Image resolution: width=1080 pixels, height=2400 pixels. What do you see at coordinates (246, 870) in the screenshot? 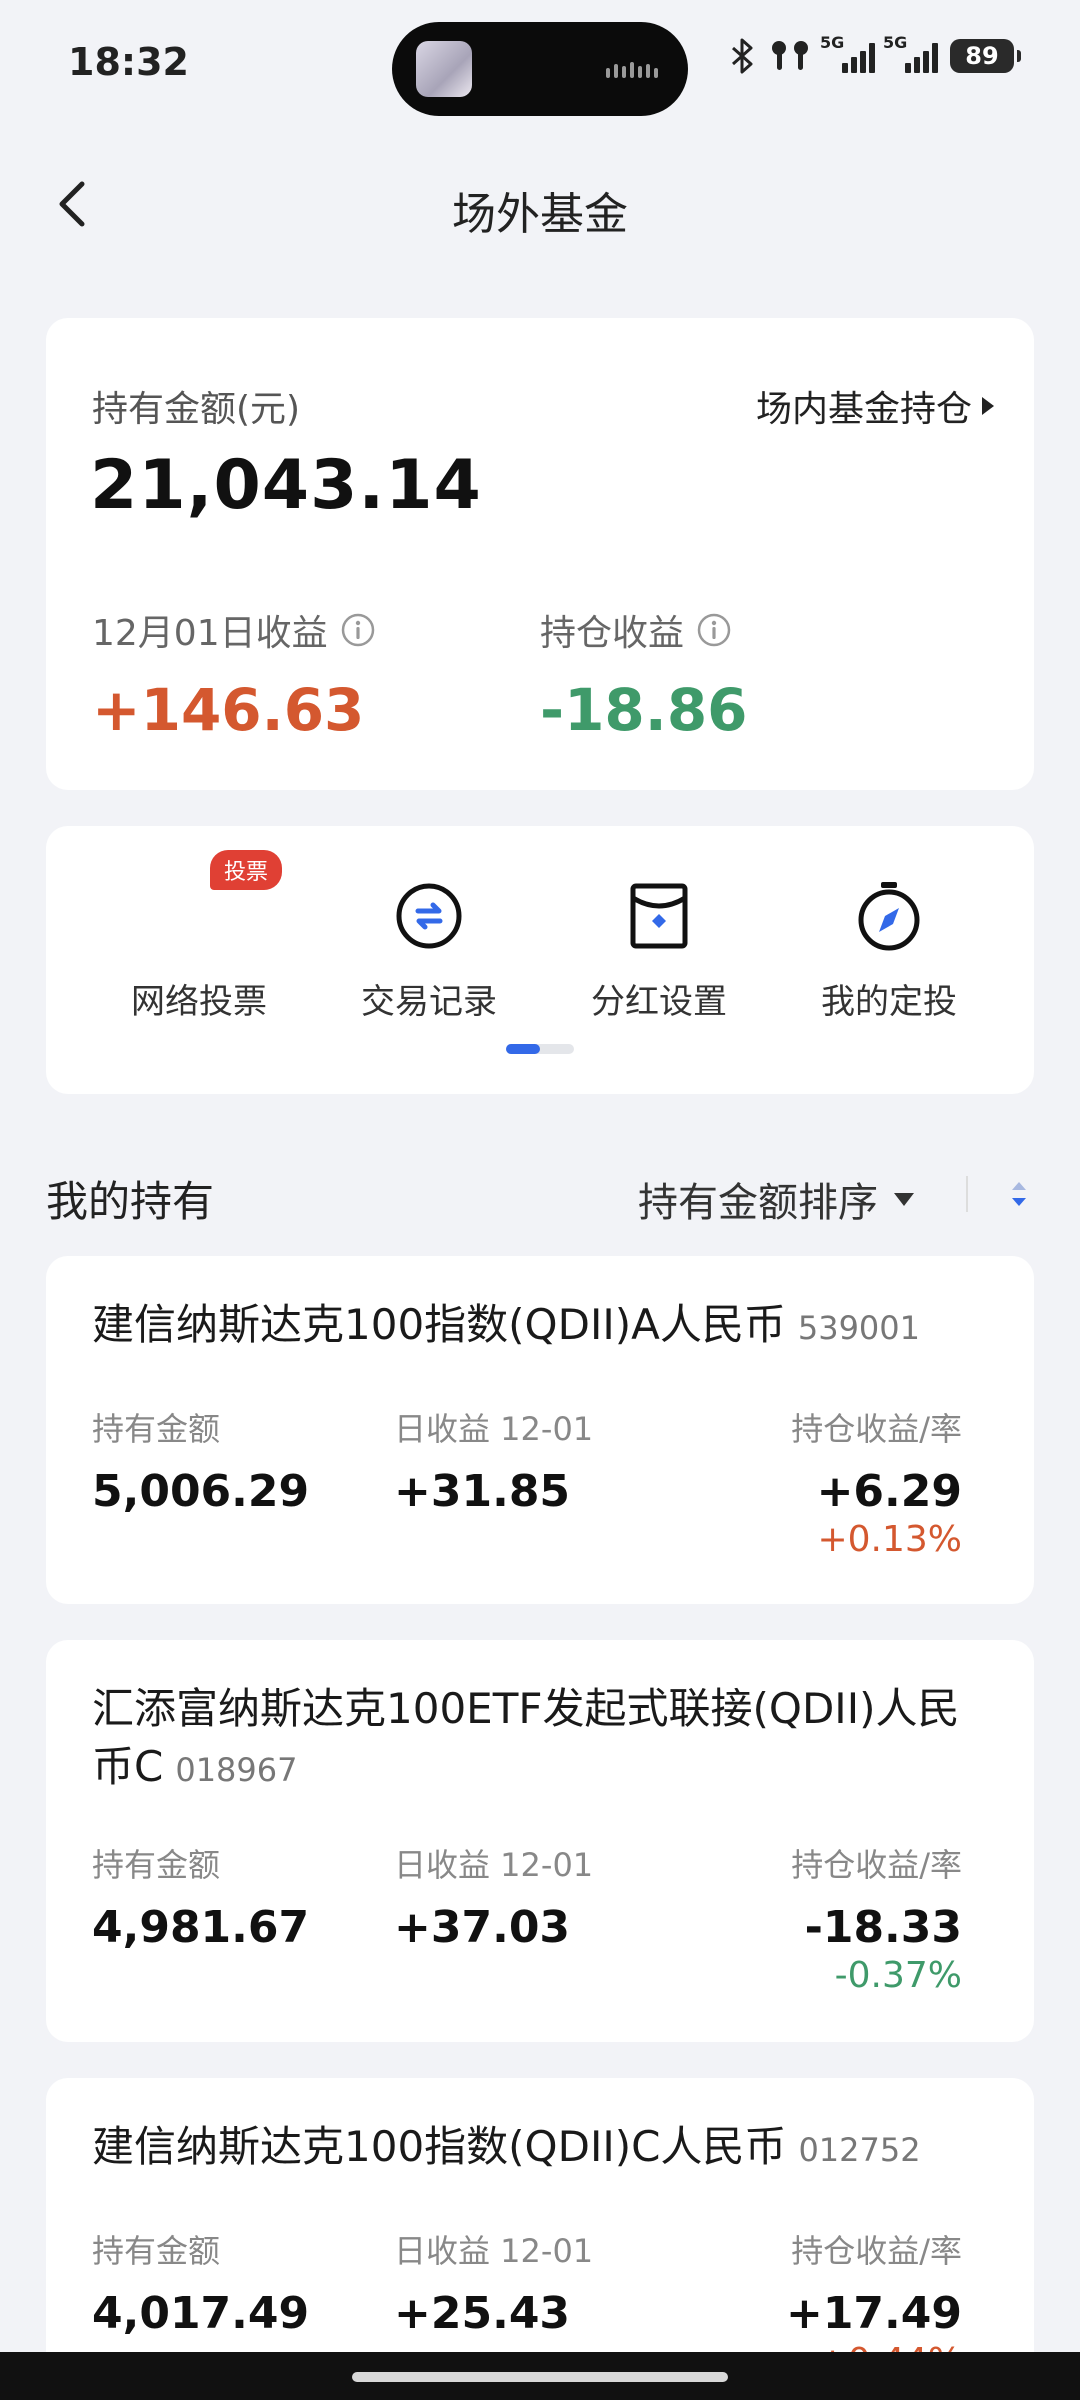
I see `vote-badge: 投票` at bounding box center [246, 870].